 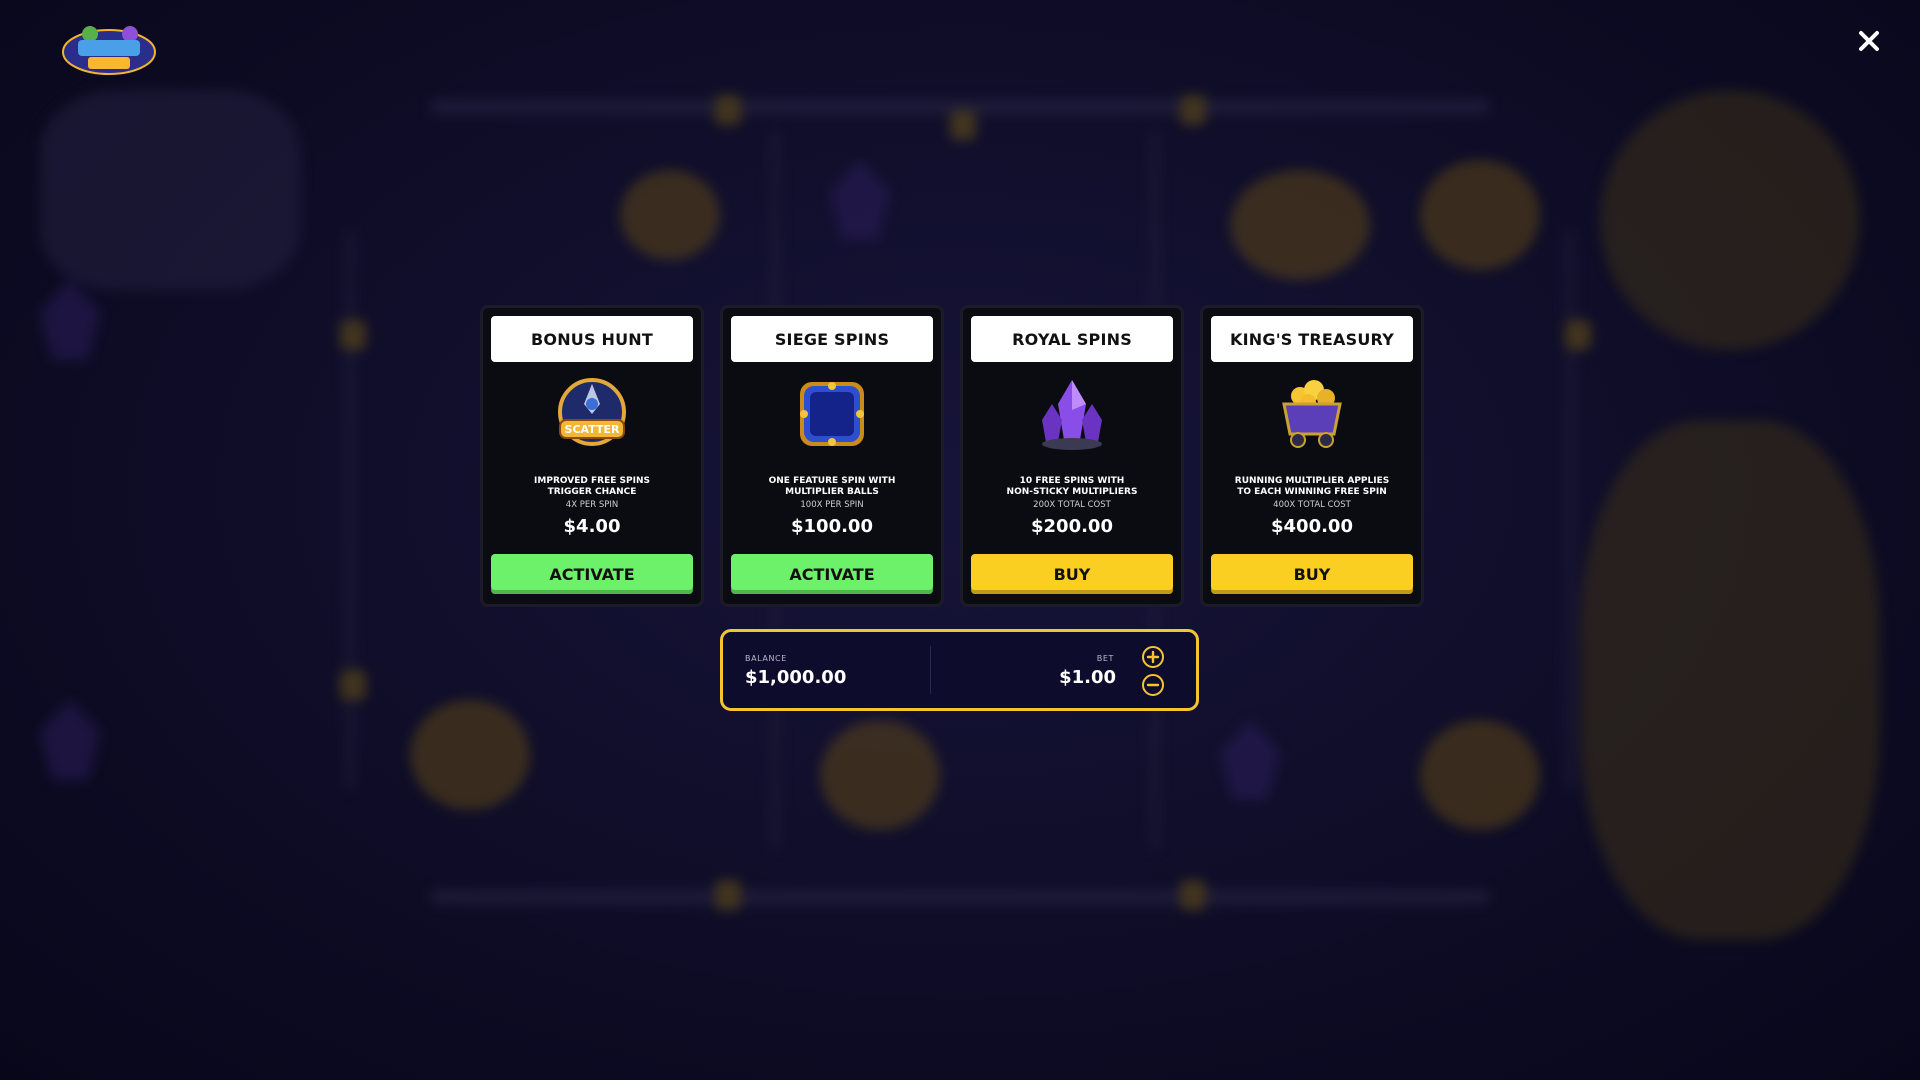 I want to click on card-title: SIEGE SPINS, so click(x=832, y=339).